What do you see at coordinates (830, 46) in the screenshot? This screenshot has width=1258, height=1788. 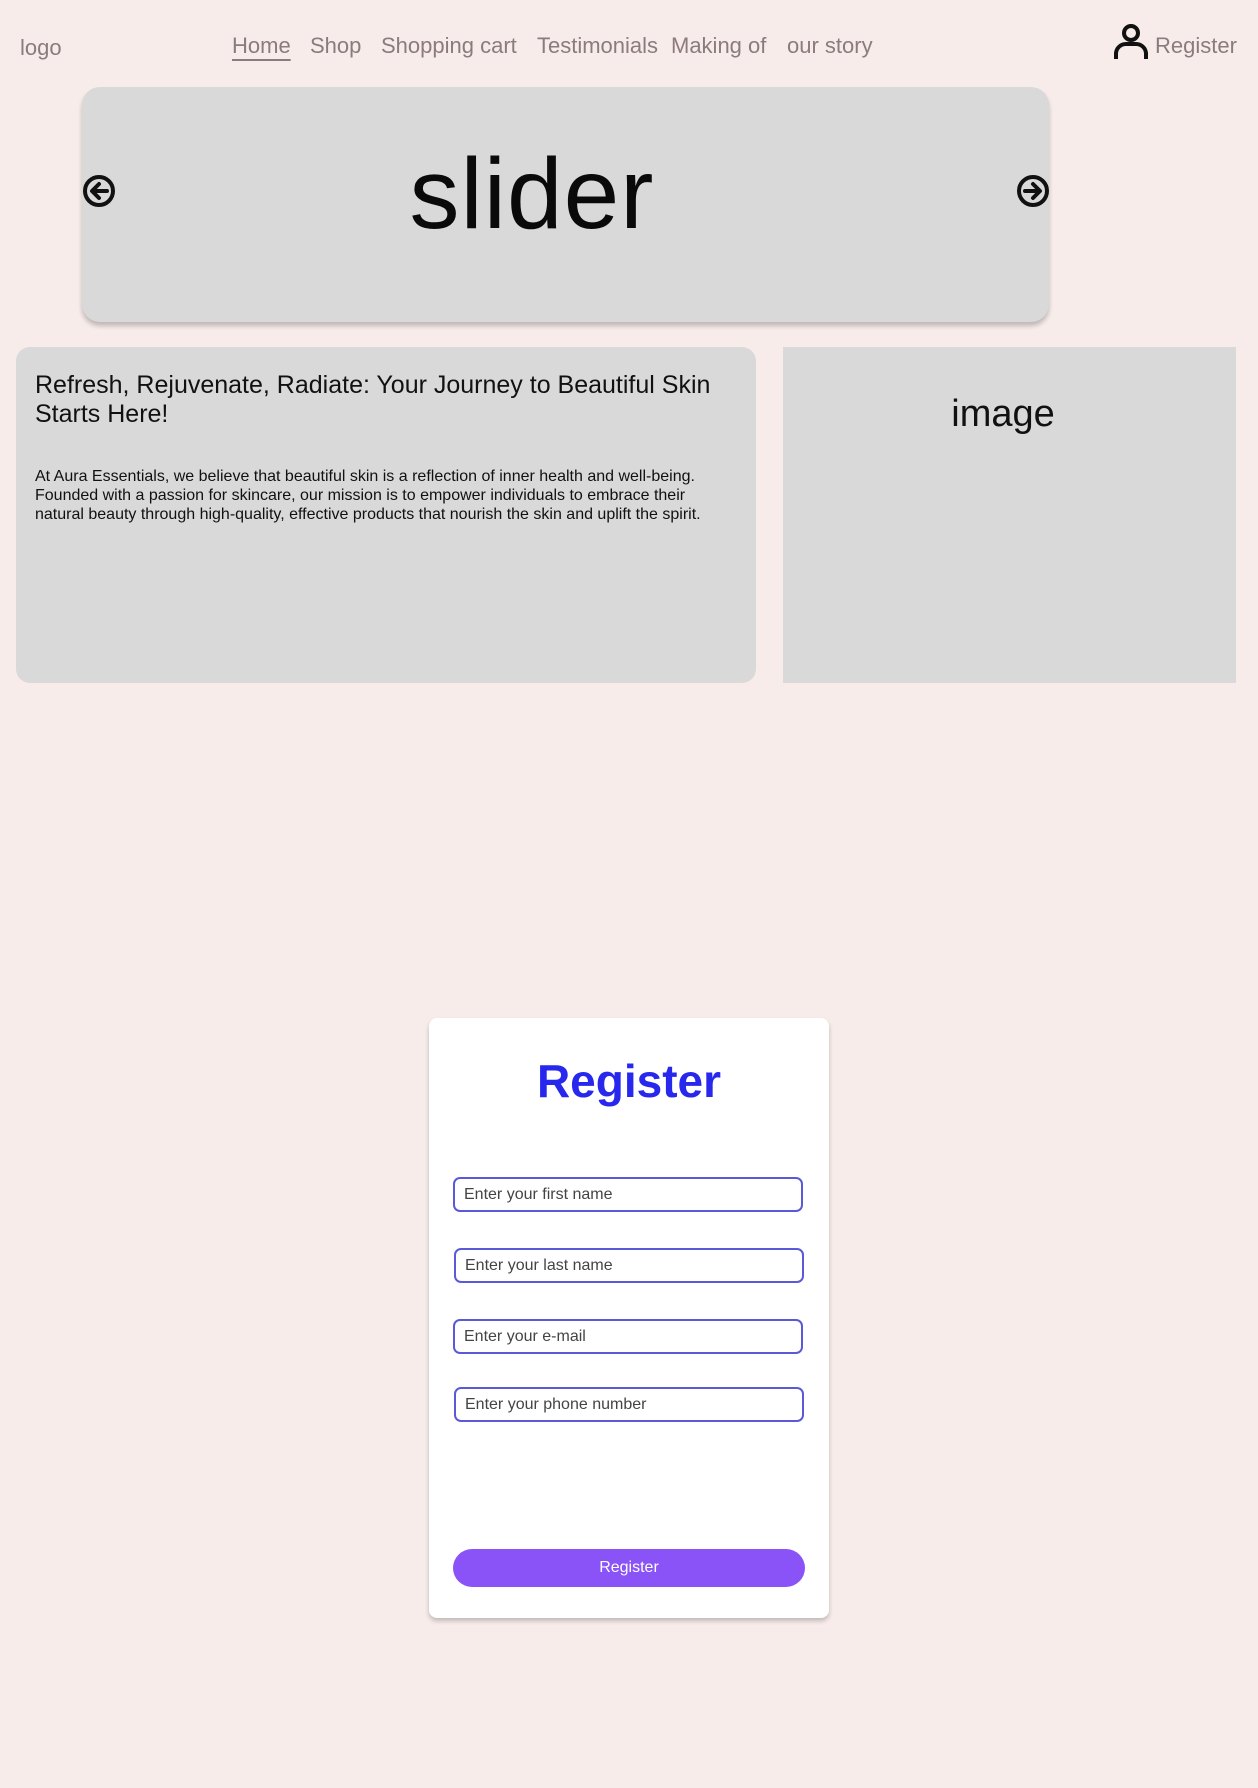 I see `nav-our-story: our story` at bounding box center [830, 46].